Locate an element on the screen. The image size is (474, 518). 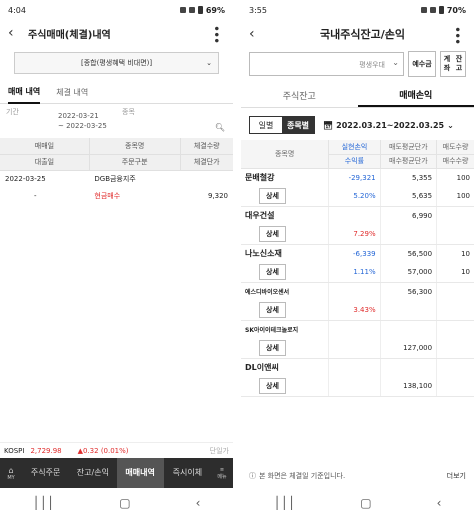
col-loan-date: 대출일 is located at coordinates (45, 162).